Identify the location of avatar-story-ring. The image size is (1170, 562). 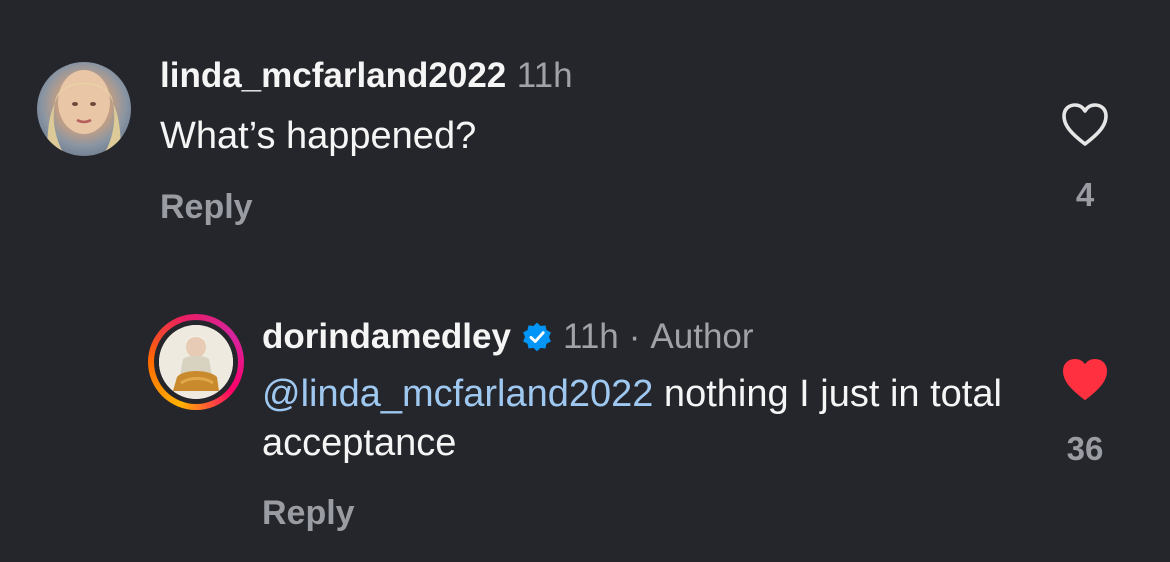
(196, 362).